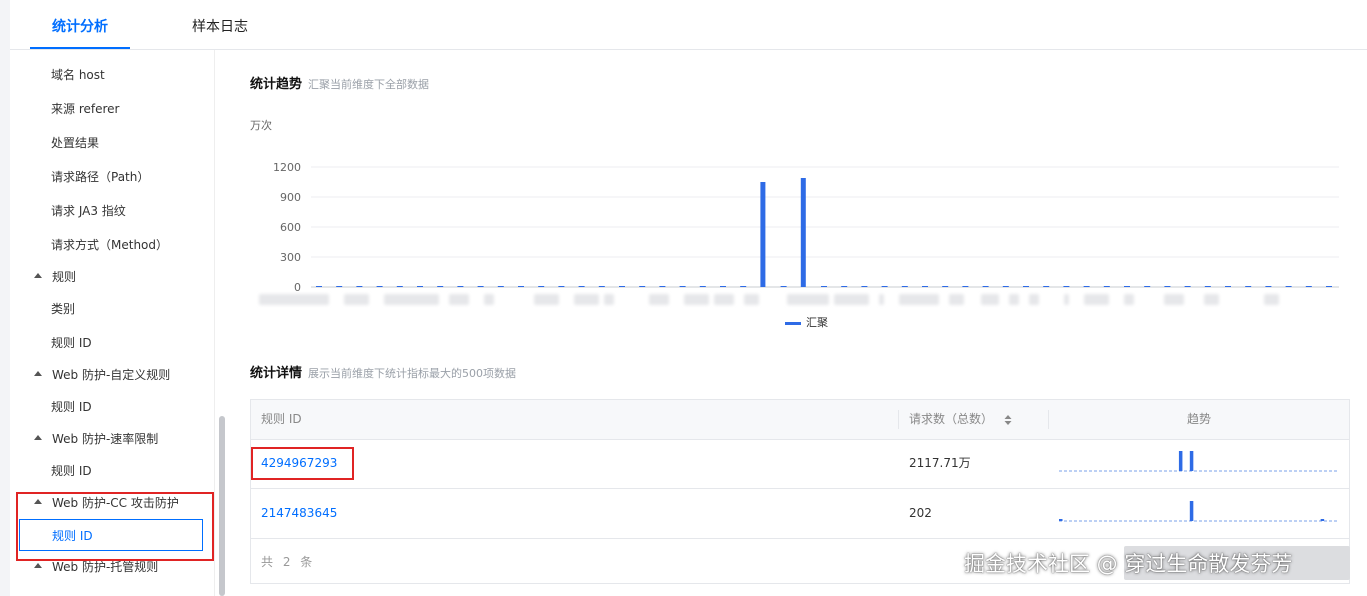  Describe the element at coordinates (112, 471) in the screenshot. I see `sidebar-item-rate-rule-id: 规则 ID` at that location.